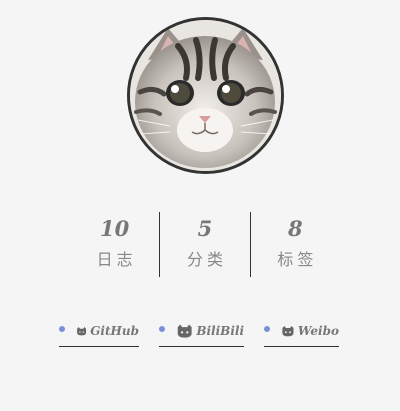 The image size is (400, 411). What do you see at coordinates (114, 331) in the screenshot?
I see `github-label: GitHub` at bounding box center [114, 331].